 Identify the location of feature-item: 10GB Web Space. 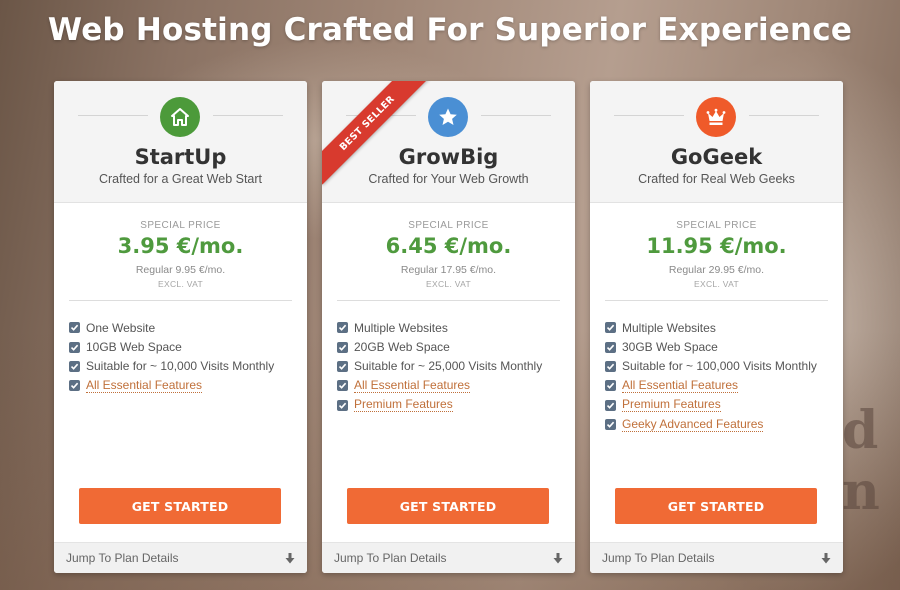
(171, 346).